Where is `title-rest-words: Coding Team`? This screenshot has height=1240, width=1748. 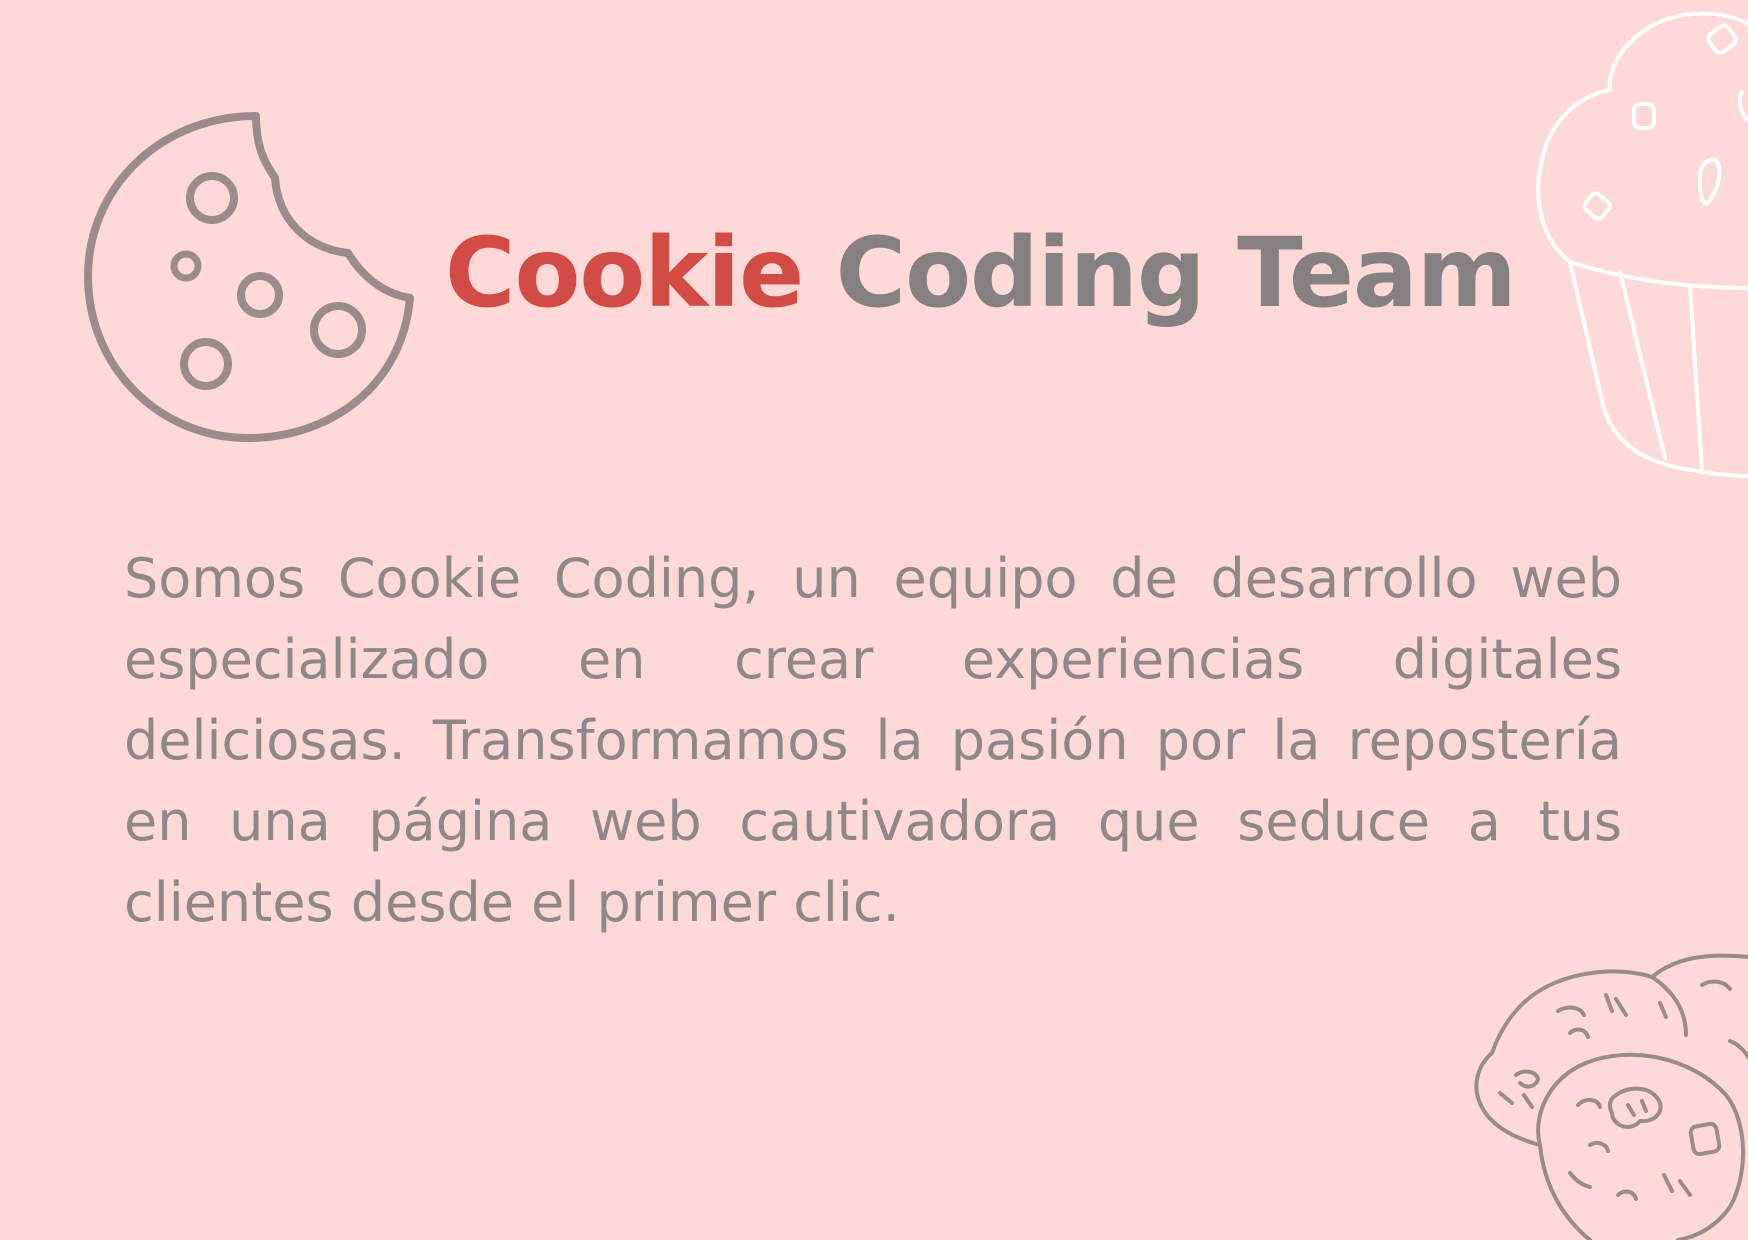
title-rest-words: Coding Team is located at coordinates (1176, 273).